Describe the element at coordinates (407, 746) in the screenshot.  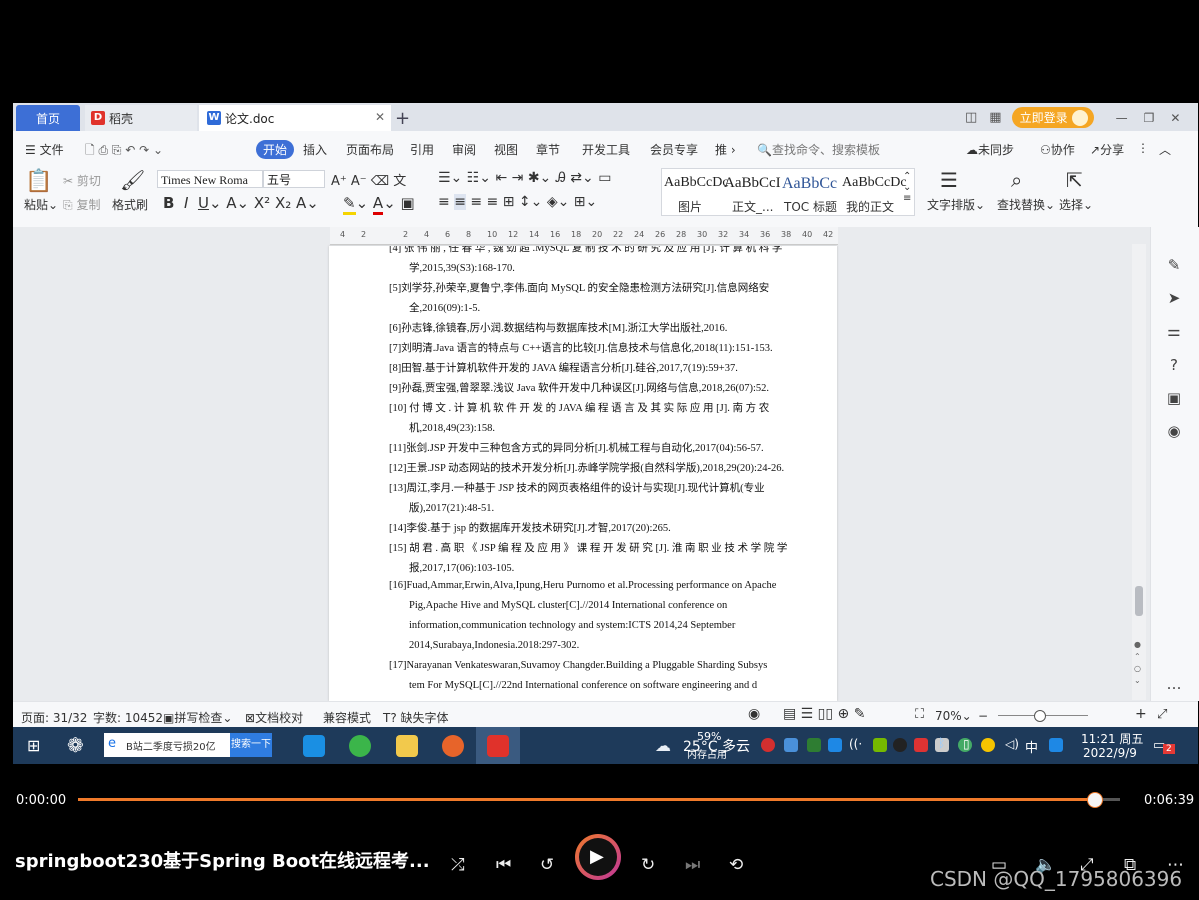
I see `file-explorer-icon` at that location.